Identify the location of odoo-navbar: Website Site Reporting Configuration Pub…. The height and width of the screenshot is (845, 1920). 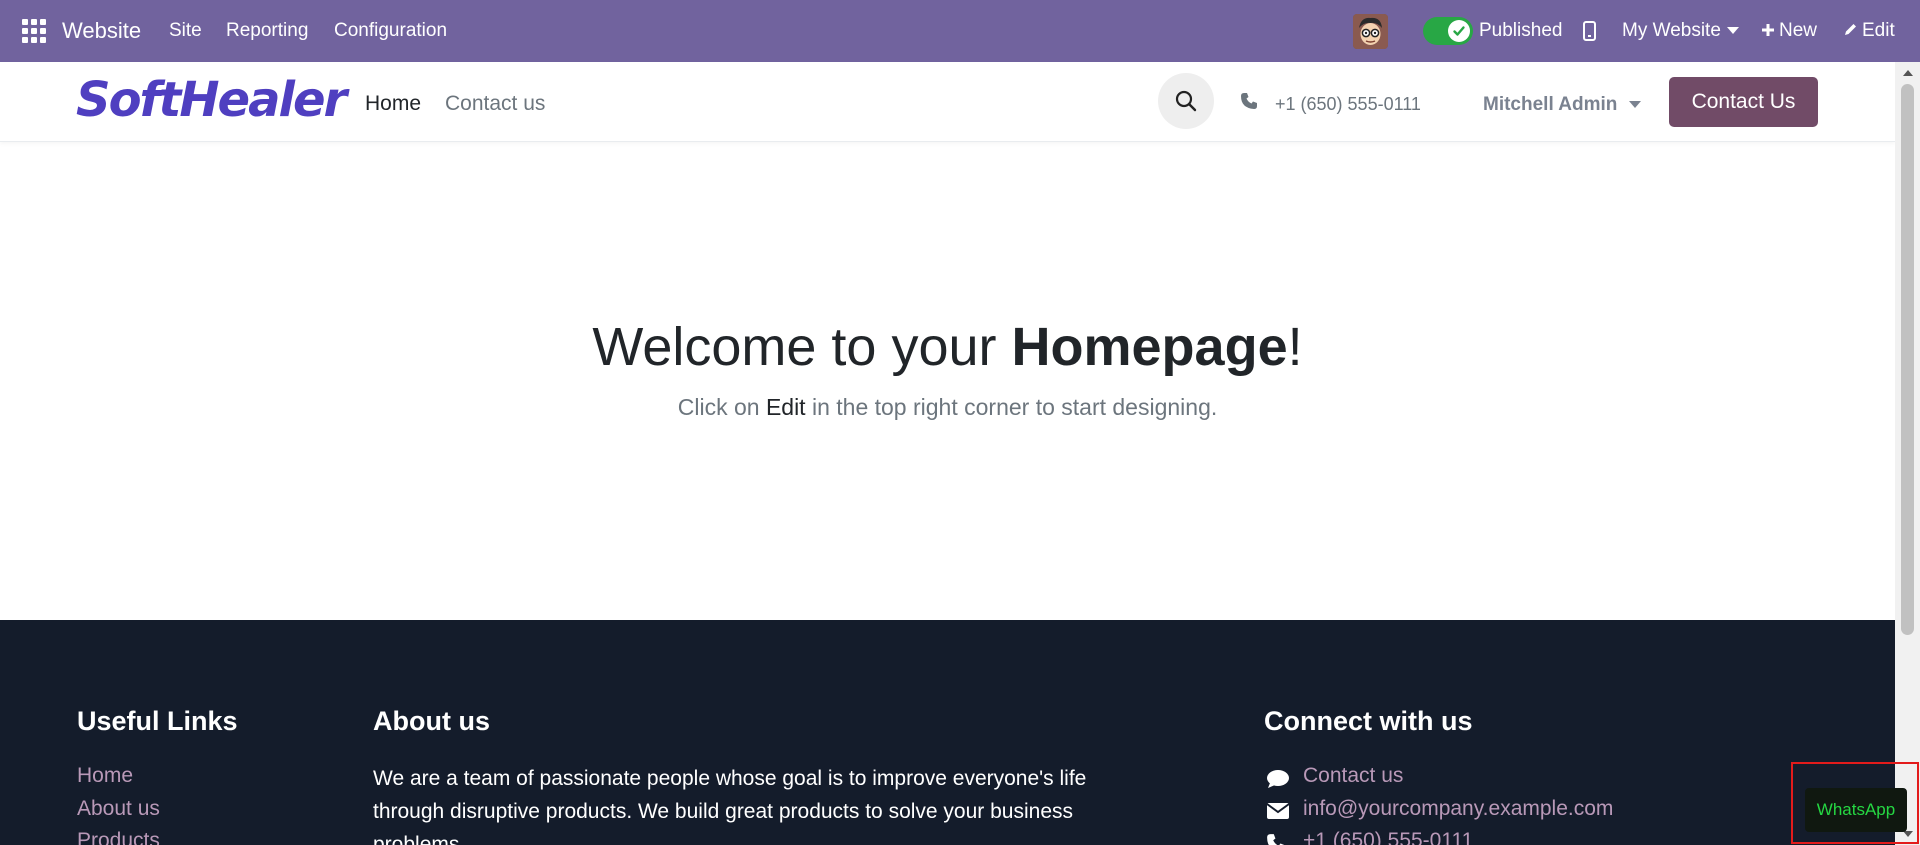
(960, 31).